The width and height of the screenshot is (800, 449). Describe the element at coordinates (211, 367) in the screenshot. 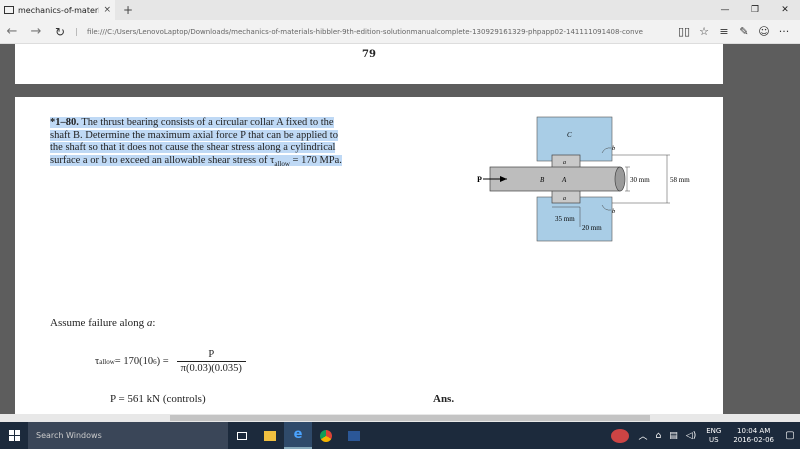

I see `eq1-denominator: π(0.03)(0.035)` at that location.